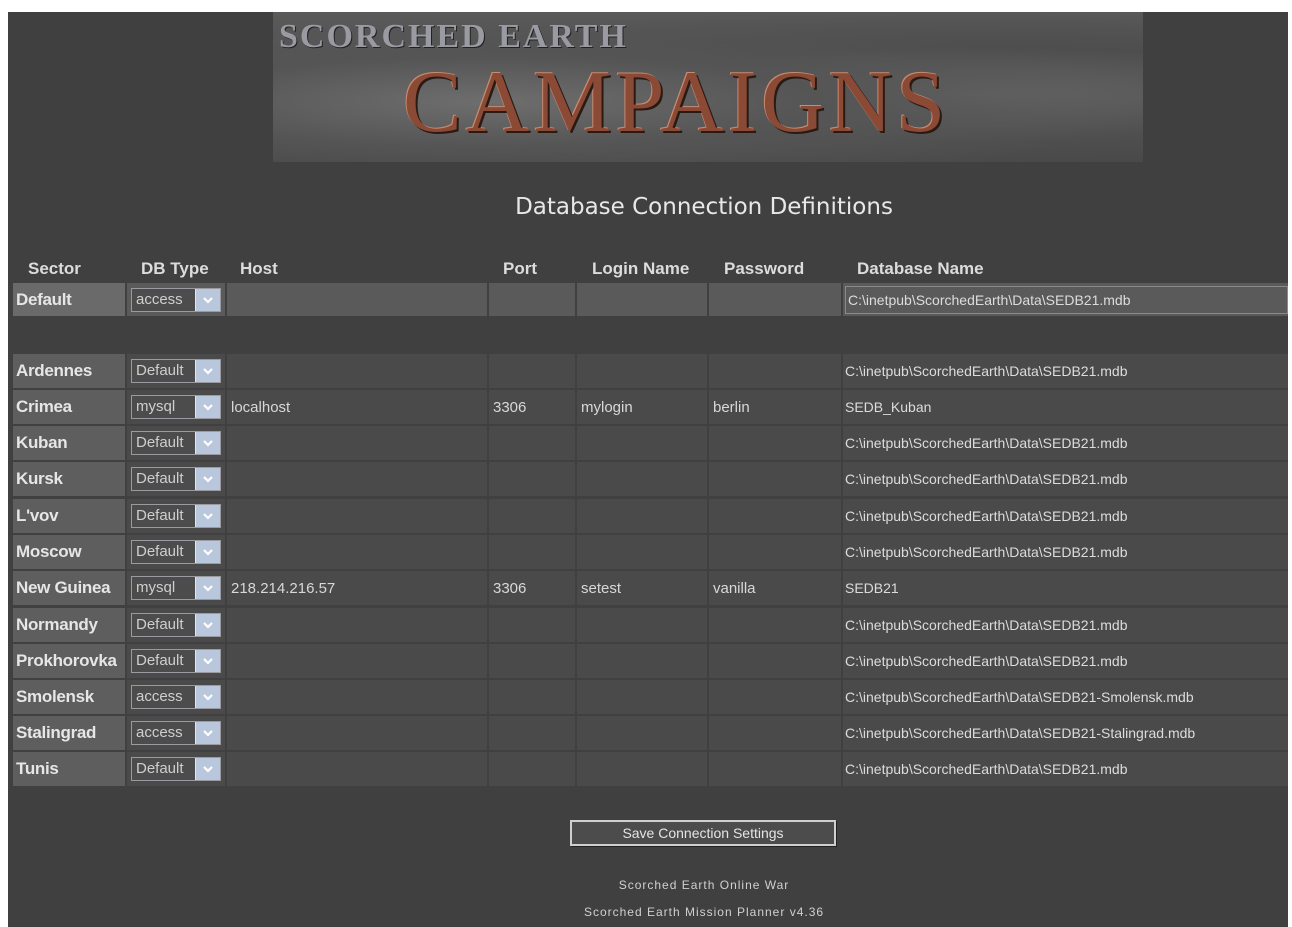 The width and height of the screenshot is (1292, 927). Describe the element at coordinates (160, 370) in the screenshot. I see `db-type-value: Default` at that location.